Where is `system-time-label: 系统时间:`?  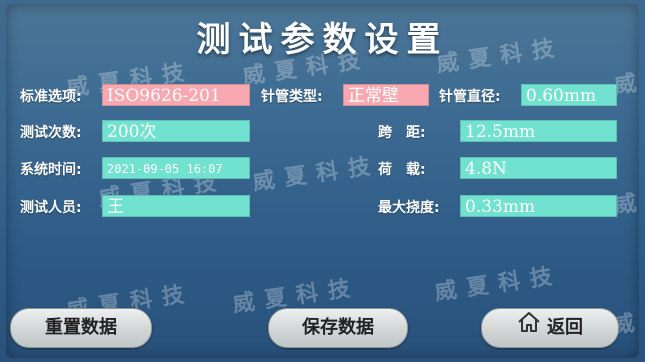
system-time-label: 系统时间: is located at coordinates (51, 170).